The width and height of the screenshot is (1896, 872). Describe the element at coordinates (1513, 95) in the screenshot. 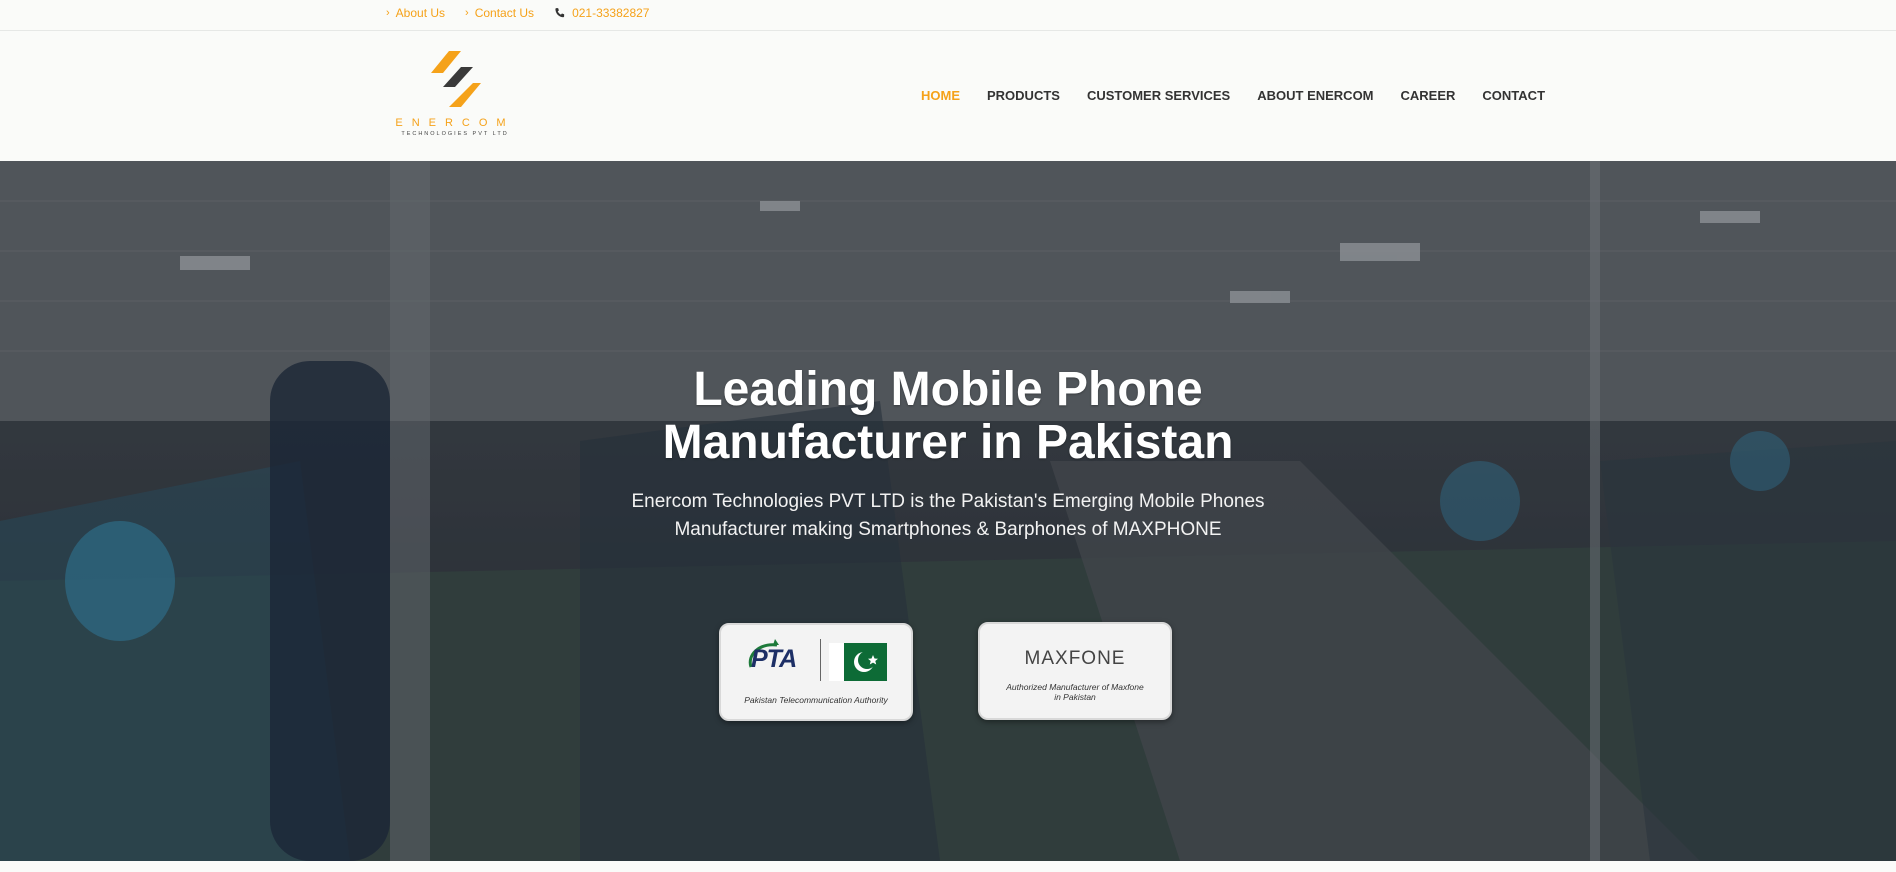

I see `nav-contact: CONTACT` at that location.